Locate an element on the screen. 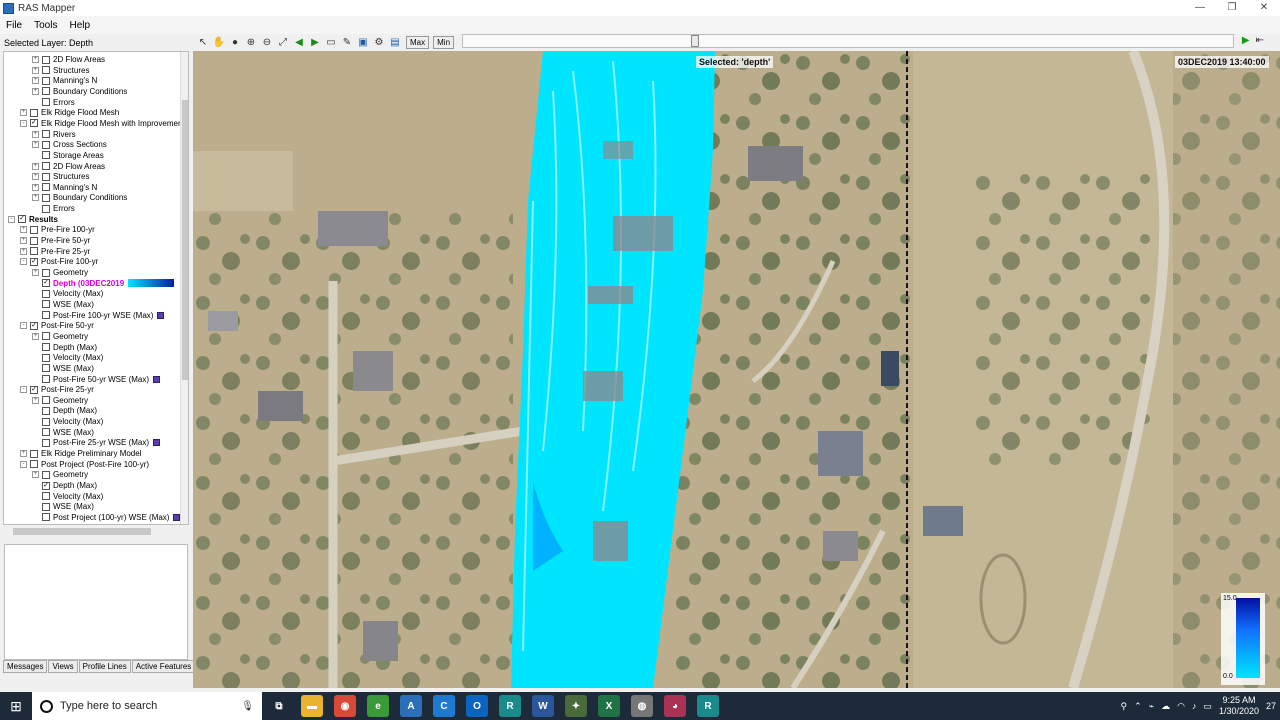 The image size is (1280, 720). back-icon: ◀ is located at coordinates (299, 42).